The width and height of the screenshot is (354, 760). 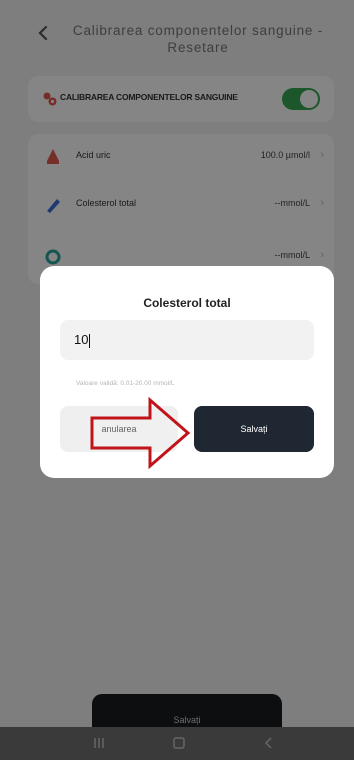 What do you see at coordinates (81, 339) in the screenshot?
I see `input-value: 10` at bounding box center [81, 339].